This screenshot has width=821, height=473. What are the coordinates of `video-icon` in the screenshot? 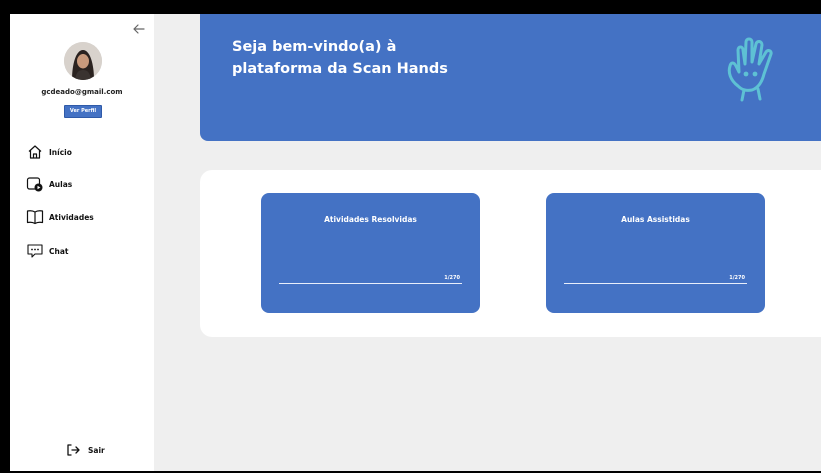 It's located at (35, 184).